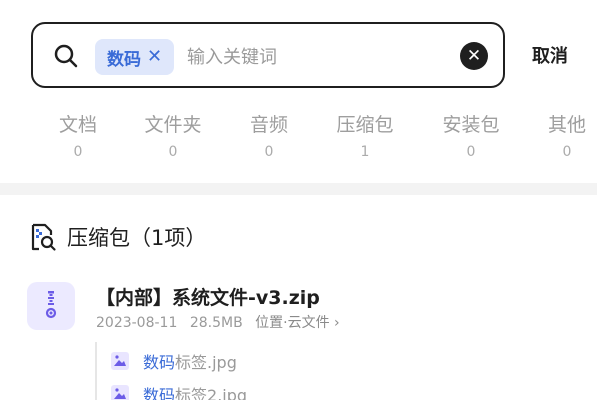  I want to click on search-box: 数码 ✕ ✕, so click(268, 55).